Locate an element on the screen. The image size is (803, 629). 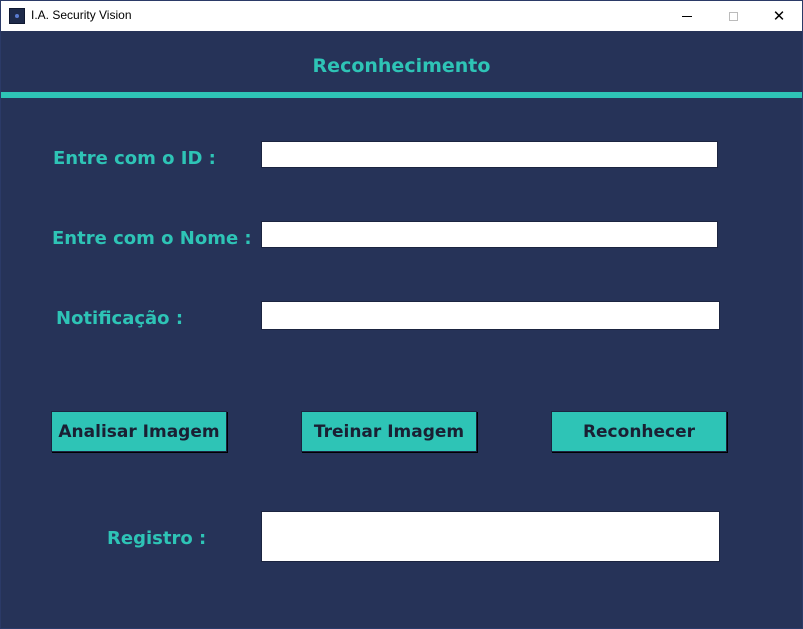
window-title: I.A. Security Vision is located at coordinates (81, 15).